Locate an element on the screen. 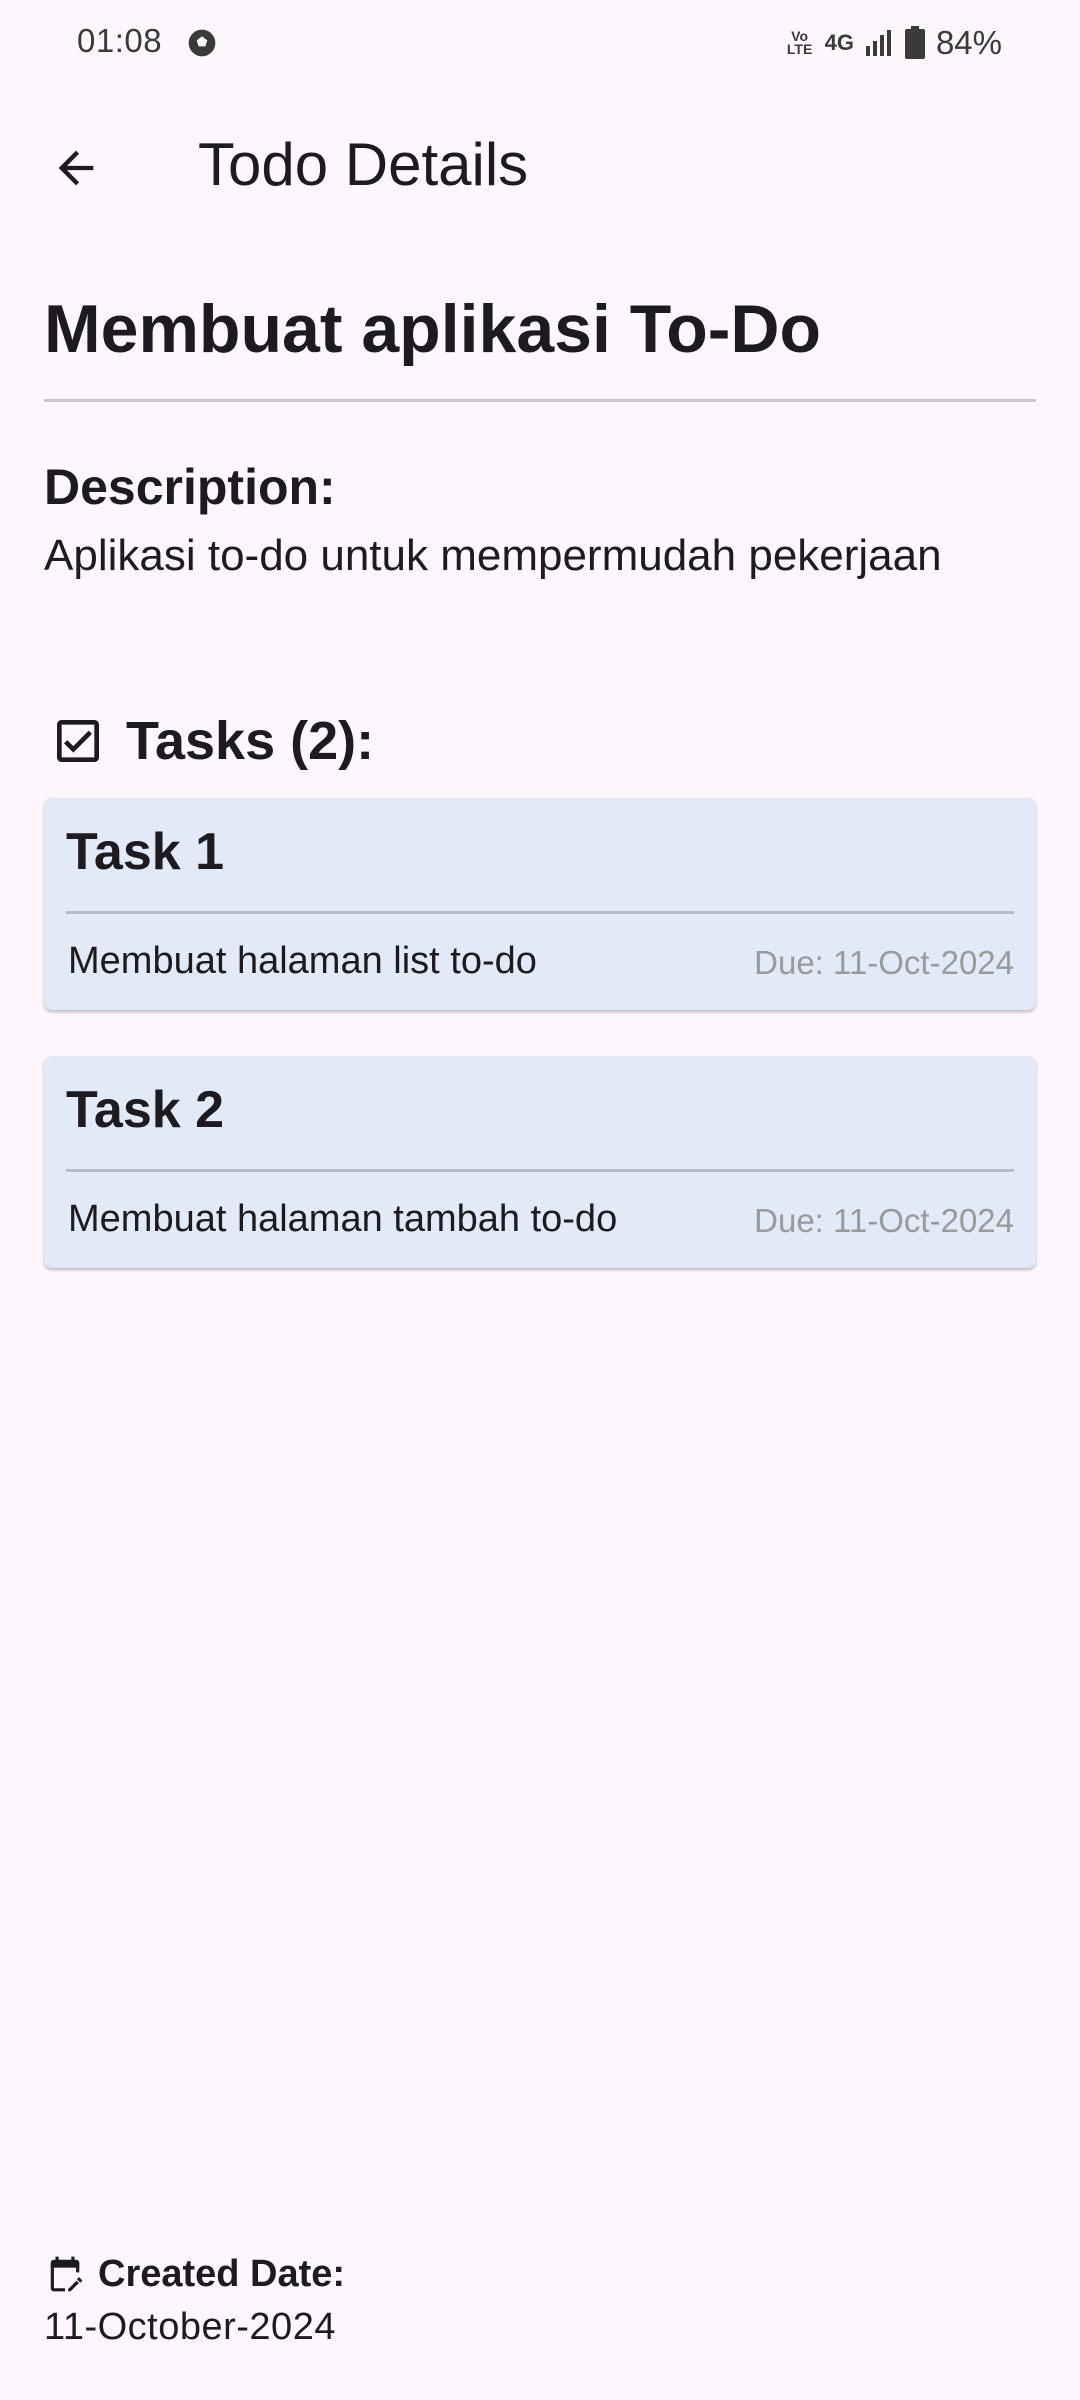 This screenshot has height=2400, width=1080. created-date-label: Created Date: is located at coordinates (222, 2273).